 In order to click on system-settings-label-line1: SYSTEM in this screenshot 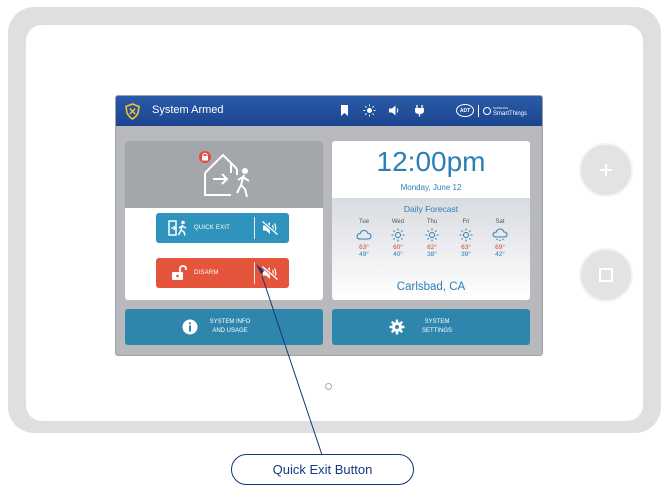, I will do `click(437, 322)`.